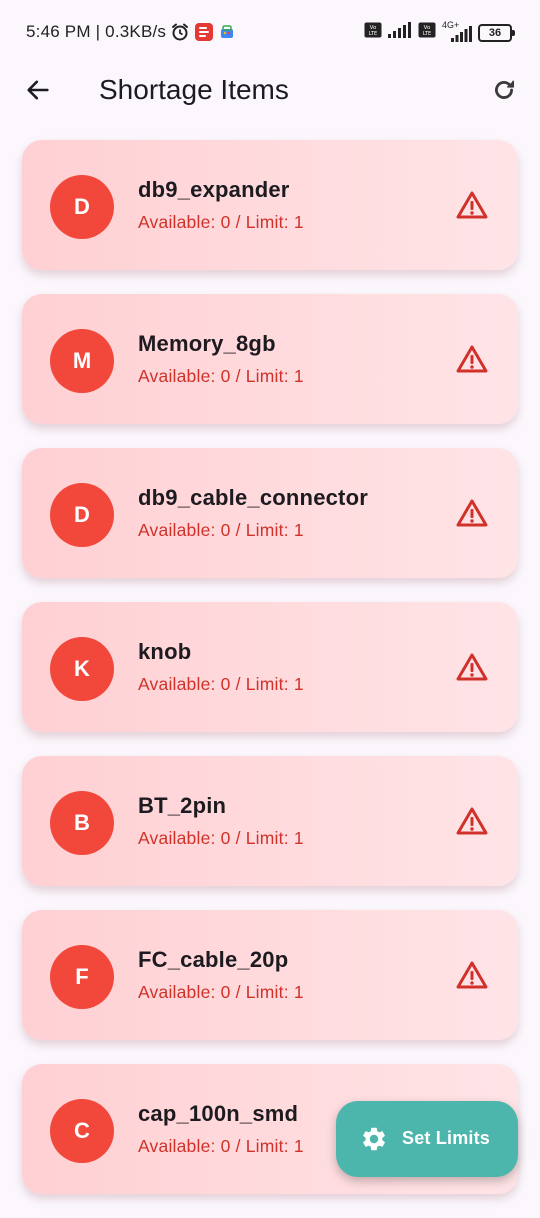 The width and height of the screenshot is (540, 1218). What do you see at coordinates (270, 975) in the screenshot?
I see `shortage-item-card: F FC_cable_20p Available: 0 / Limit: 1` at bounding box center [270, 975].